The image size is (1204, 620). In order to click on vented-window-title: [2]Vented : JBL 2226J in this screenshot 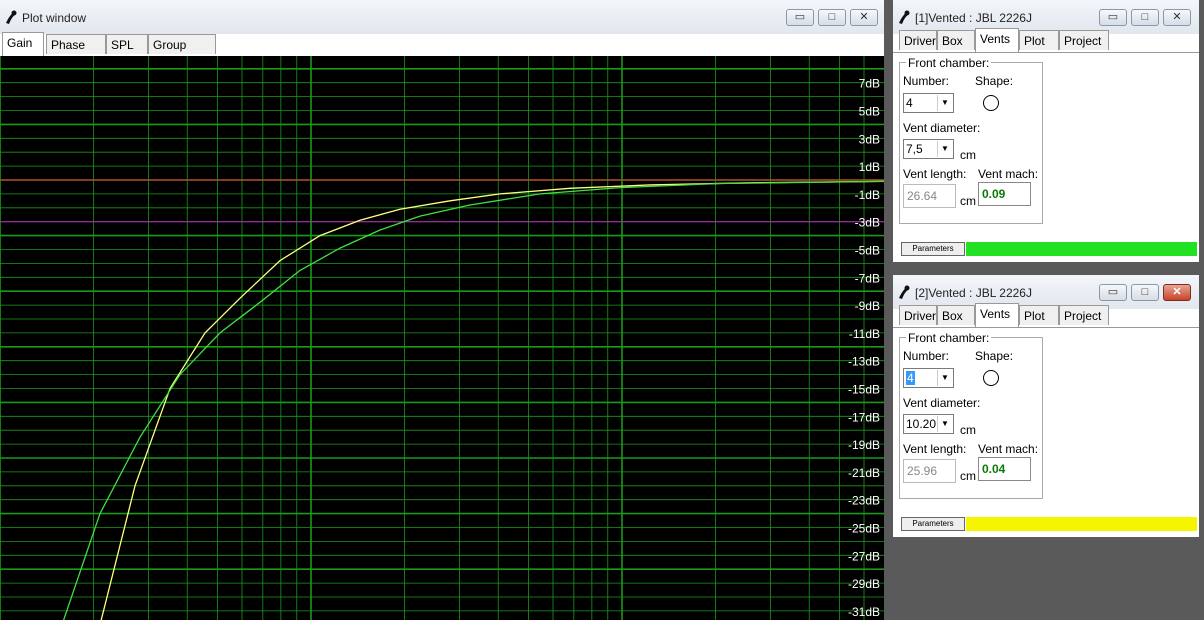, I will do `click(973, 293)`.